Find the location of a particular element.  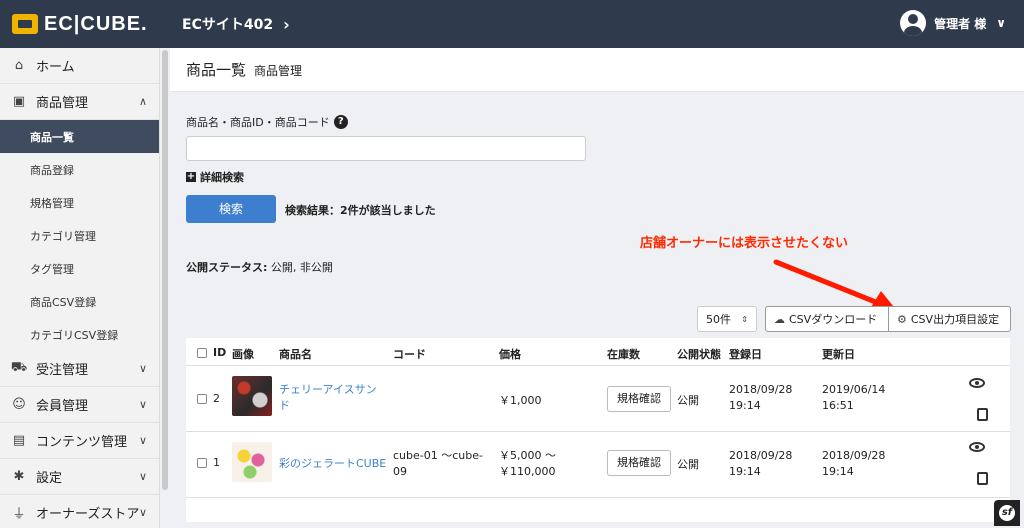

per-page-select: 50件 ⇕ is located at coordinates (727, 319).